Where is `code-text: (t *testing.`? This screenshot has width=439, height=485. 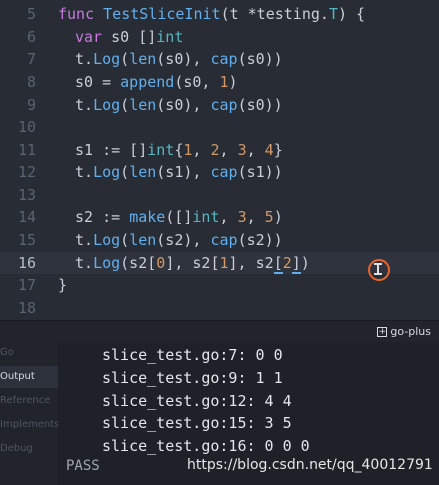
code-text: (t *testing. is located at coordinates (274, 14).